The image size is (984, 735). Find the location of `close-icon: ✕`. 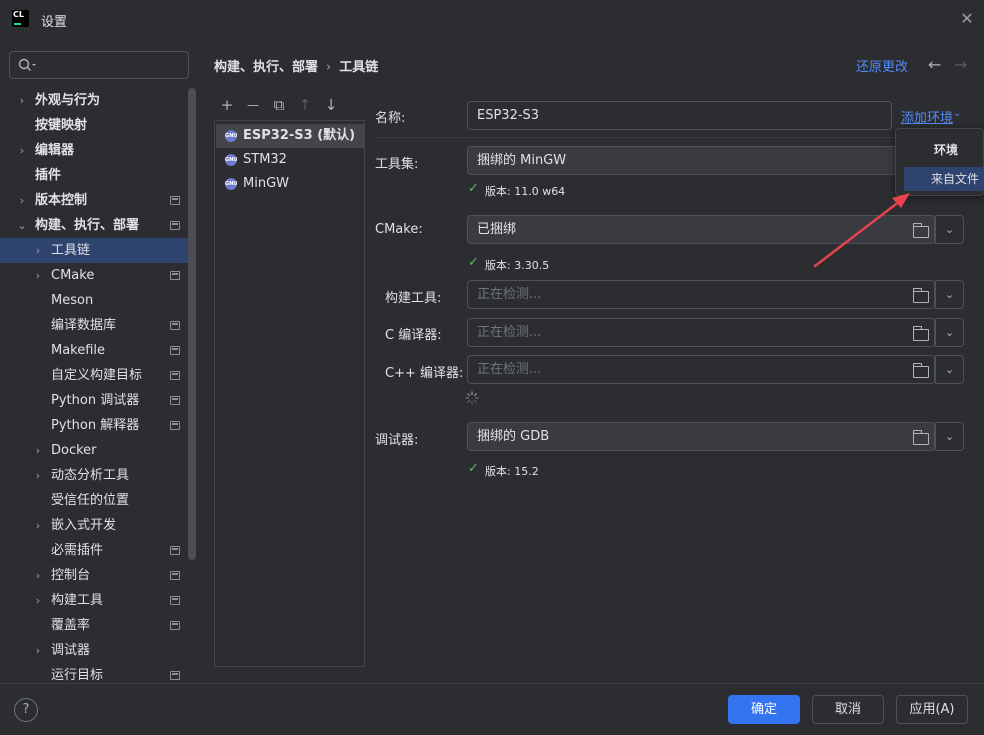

close-icon: ✕ is located at coordinates (967, 19).